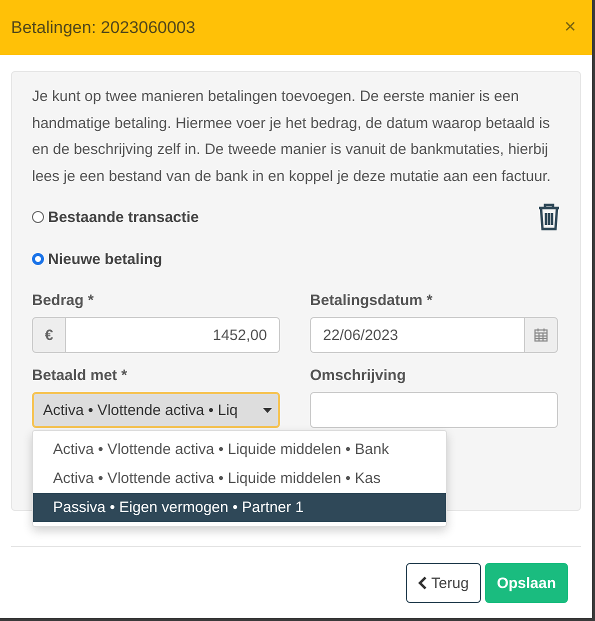 The image size is (595, 621). Describe the element at coordinates (443, 583) in the screenshot. I see `back-button: Terug` at that location.